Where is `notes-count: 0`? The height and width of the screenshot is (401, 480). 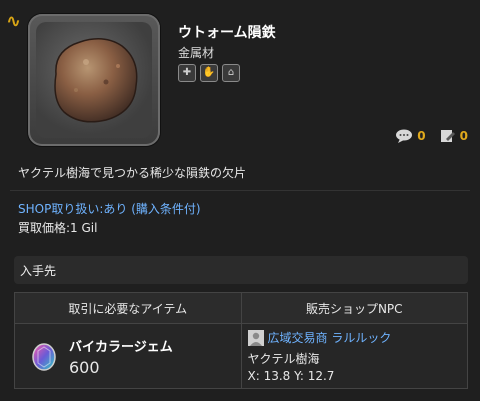 notes-count: 0 is located at coordinates (463, 136).